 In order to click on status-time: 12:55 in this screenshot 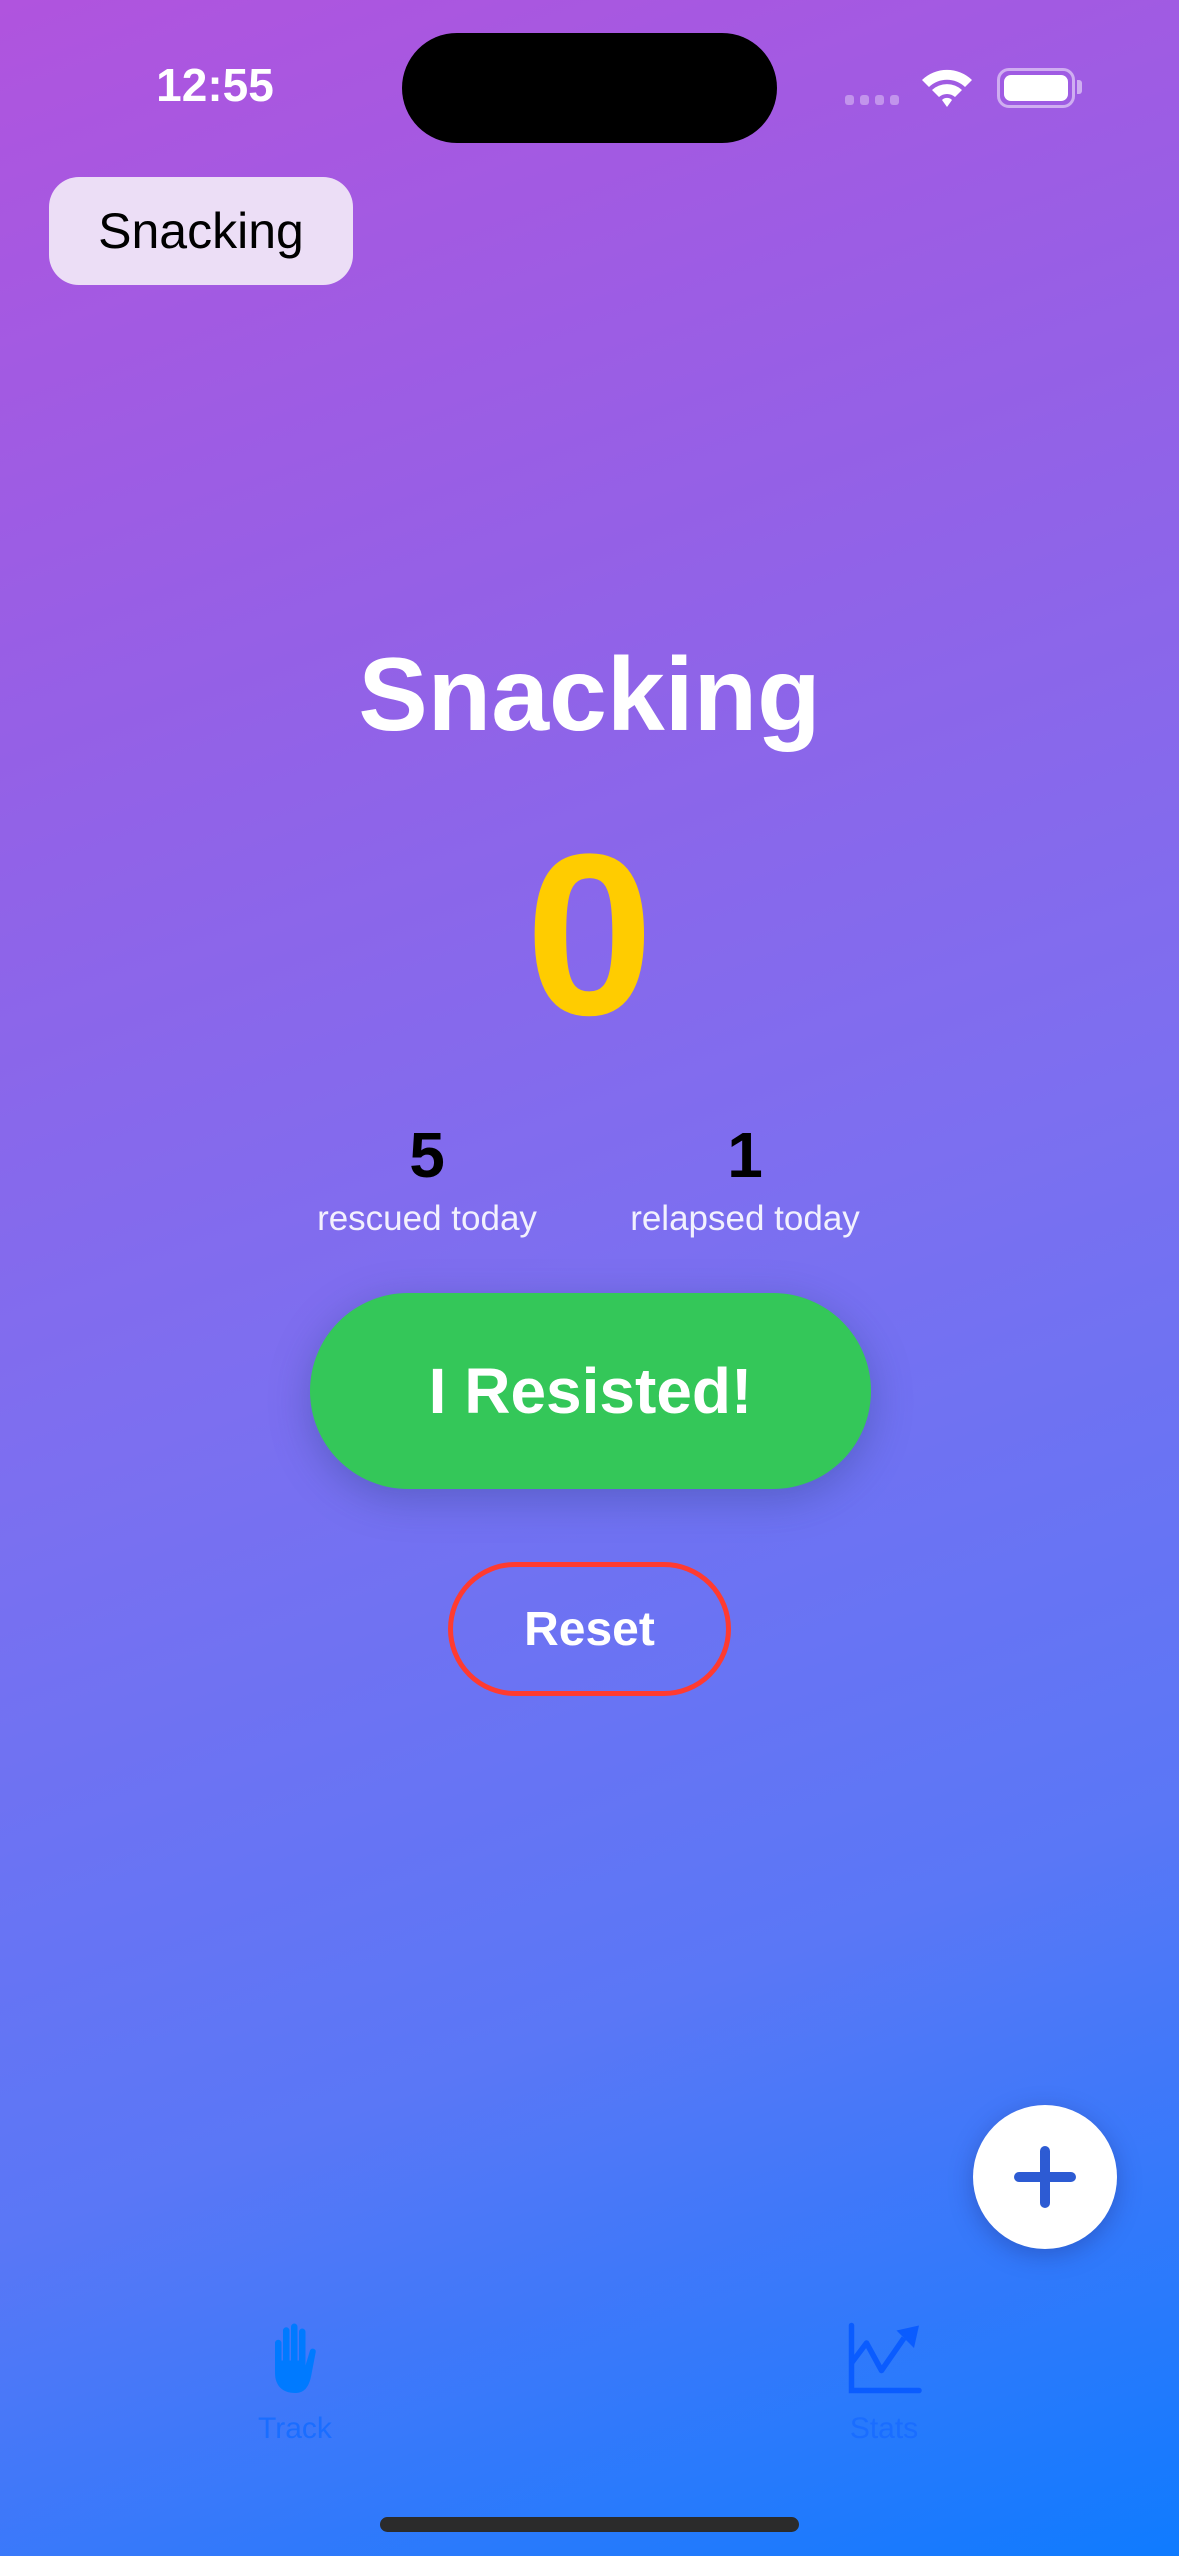, I will do `click(215, 85)`.